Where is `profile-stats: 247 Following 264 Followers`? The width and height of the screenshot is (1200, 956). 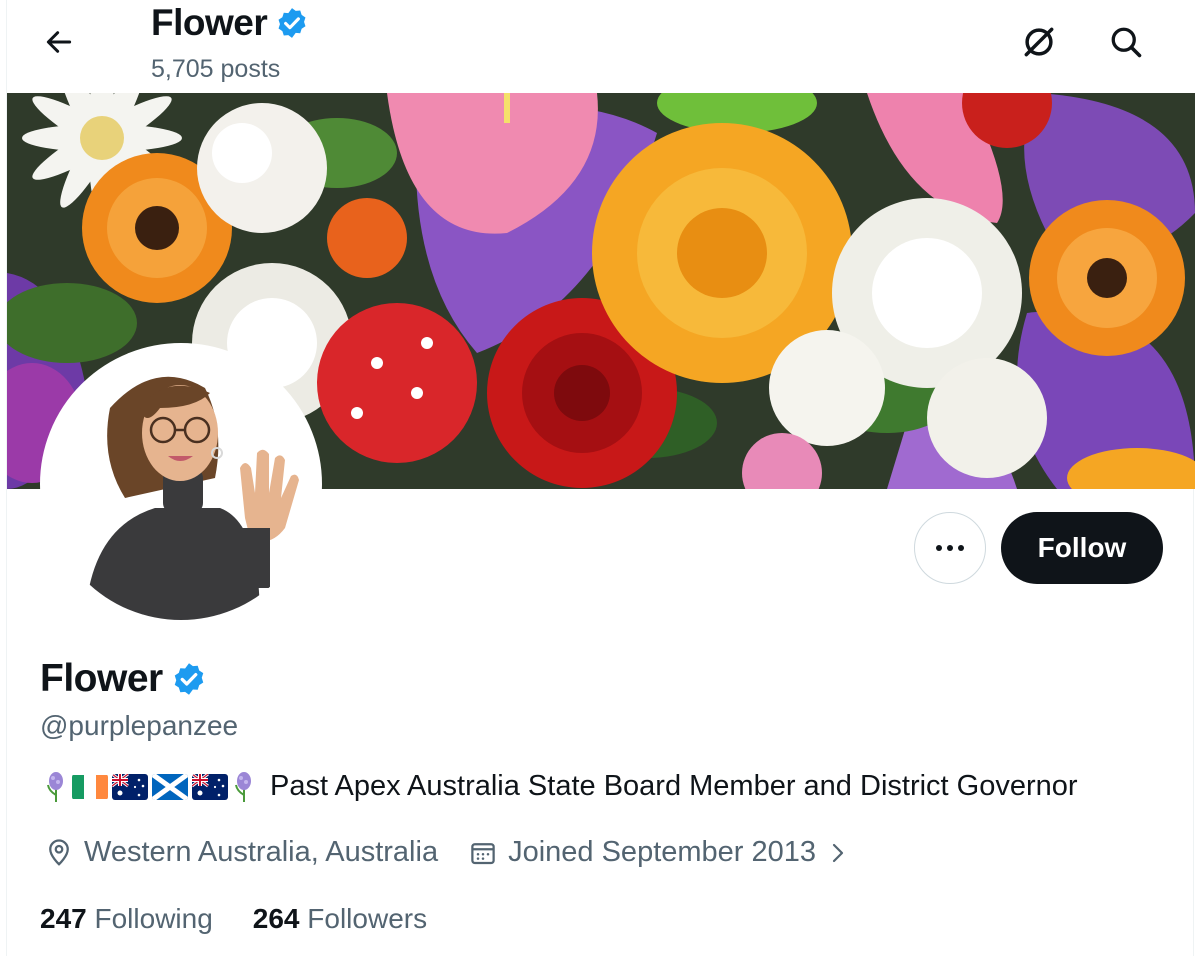
profile-stats: 247 Following 264 Followers is located at coordinates (233, 919).